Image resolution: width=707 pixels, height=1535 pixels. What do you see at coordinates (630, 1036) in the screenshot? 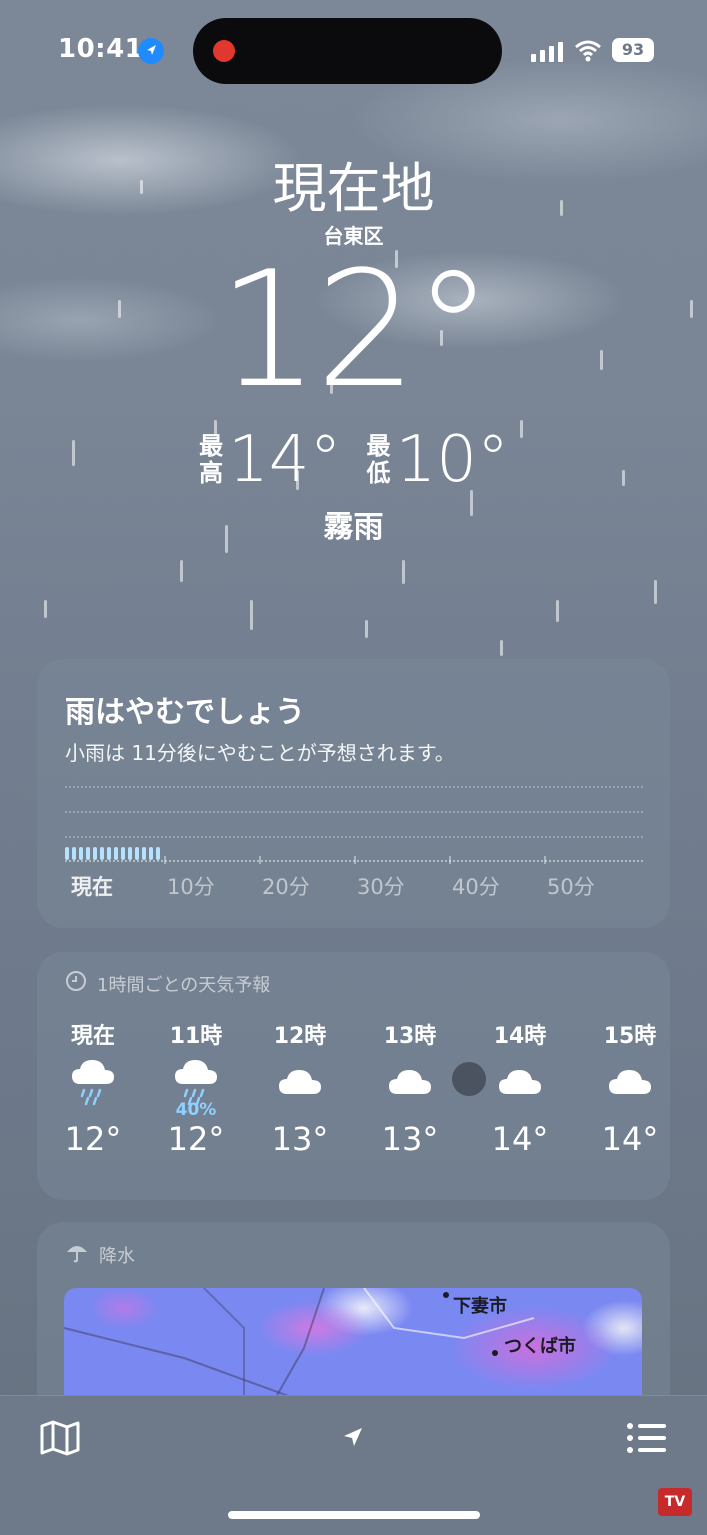
I see `hour-label: 15時` at bounding box center [630, 1036].